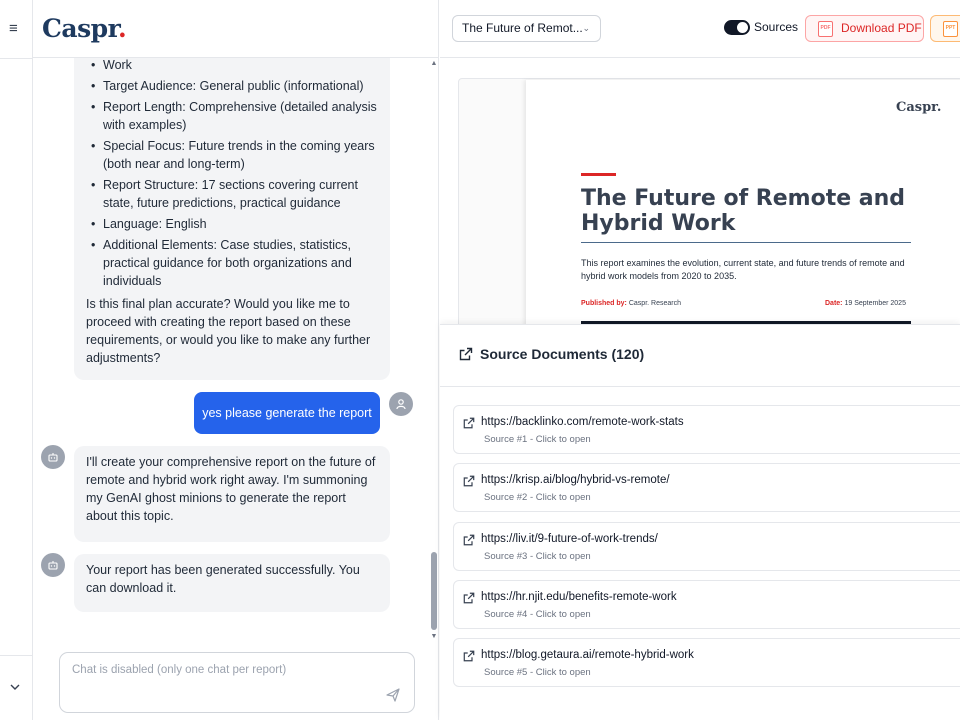 The width and height of the screenshot is (960, 720). I want to click on report-select: The Future of Remot... ⌄, so click(526, 28).